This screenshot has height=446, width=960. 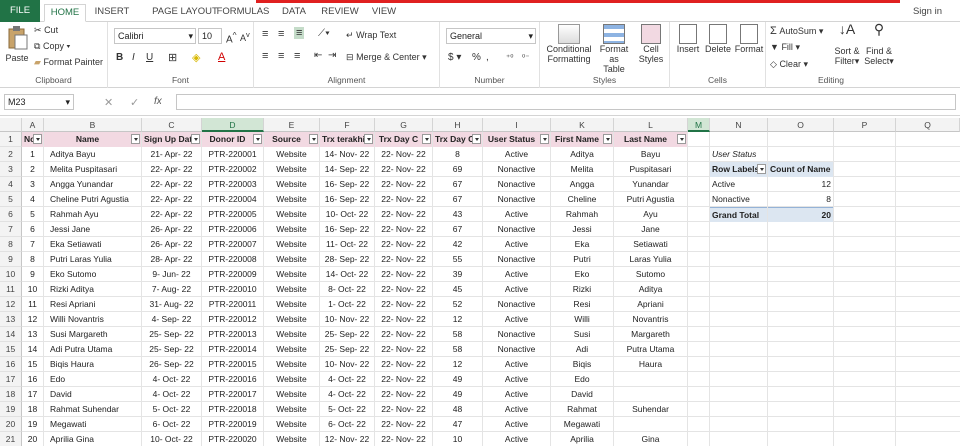 What do you see at coordinates (92, 274) in the screenshot?
I see `table-cell: Eko Sutomo` at bounding box center [92, 274].